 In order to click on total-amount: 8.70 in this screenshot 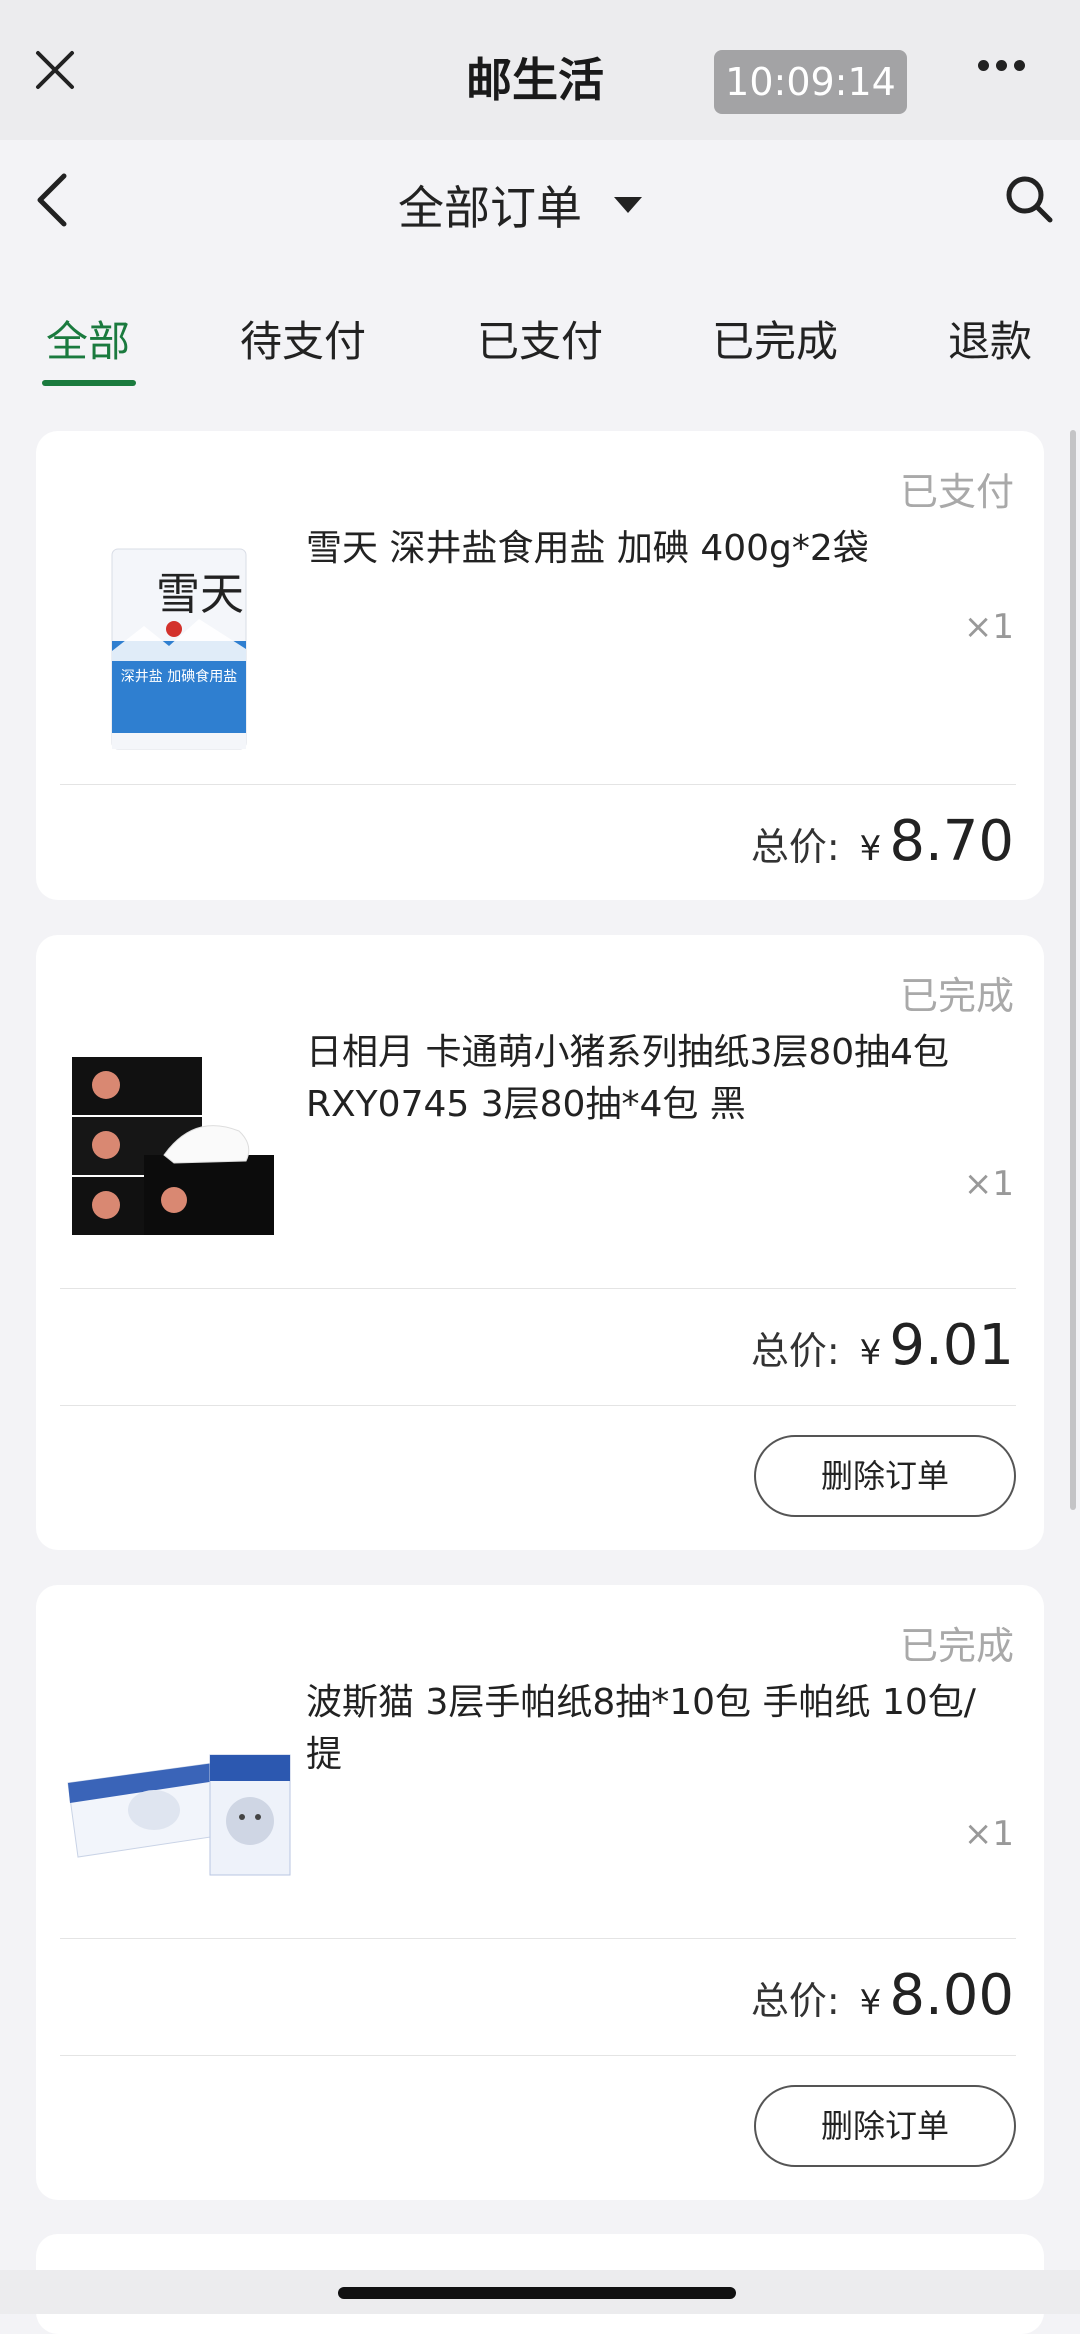, I will do `click(951, 841)`.